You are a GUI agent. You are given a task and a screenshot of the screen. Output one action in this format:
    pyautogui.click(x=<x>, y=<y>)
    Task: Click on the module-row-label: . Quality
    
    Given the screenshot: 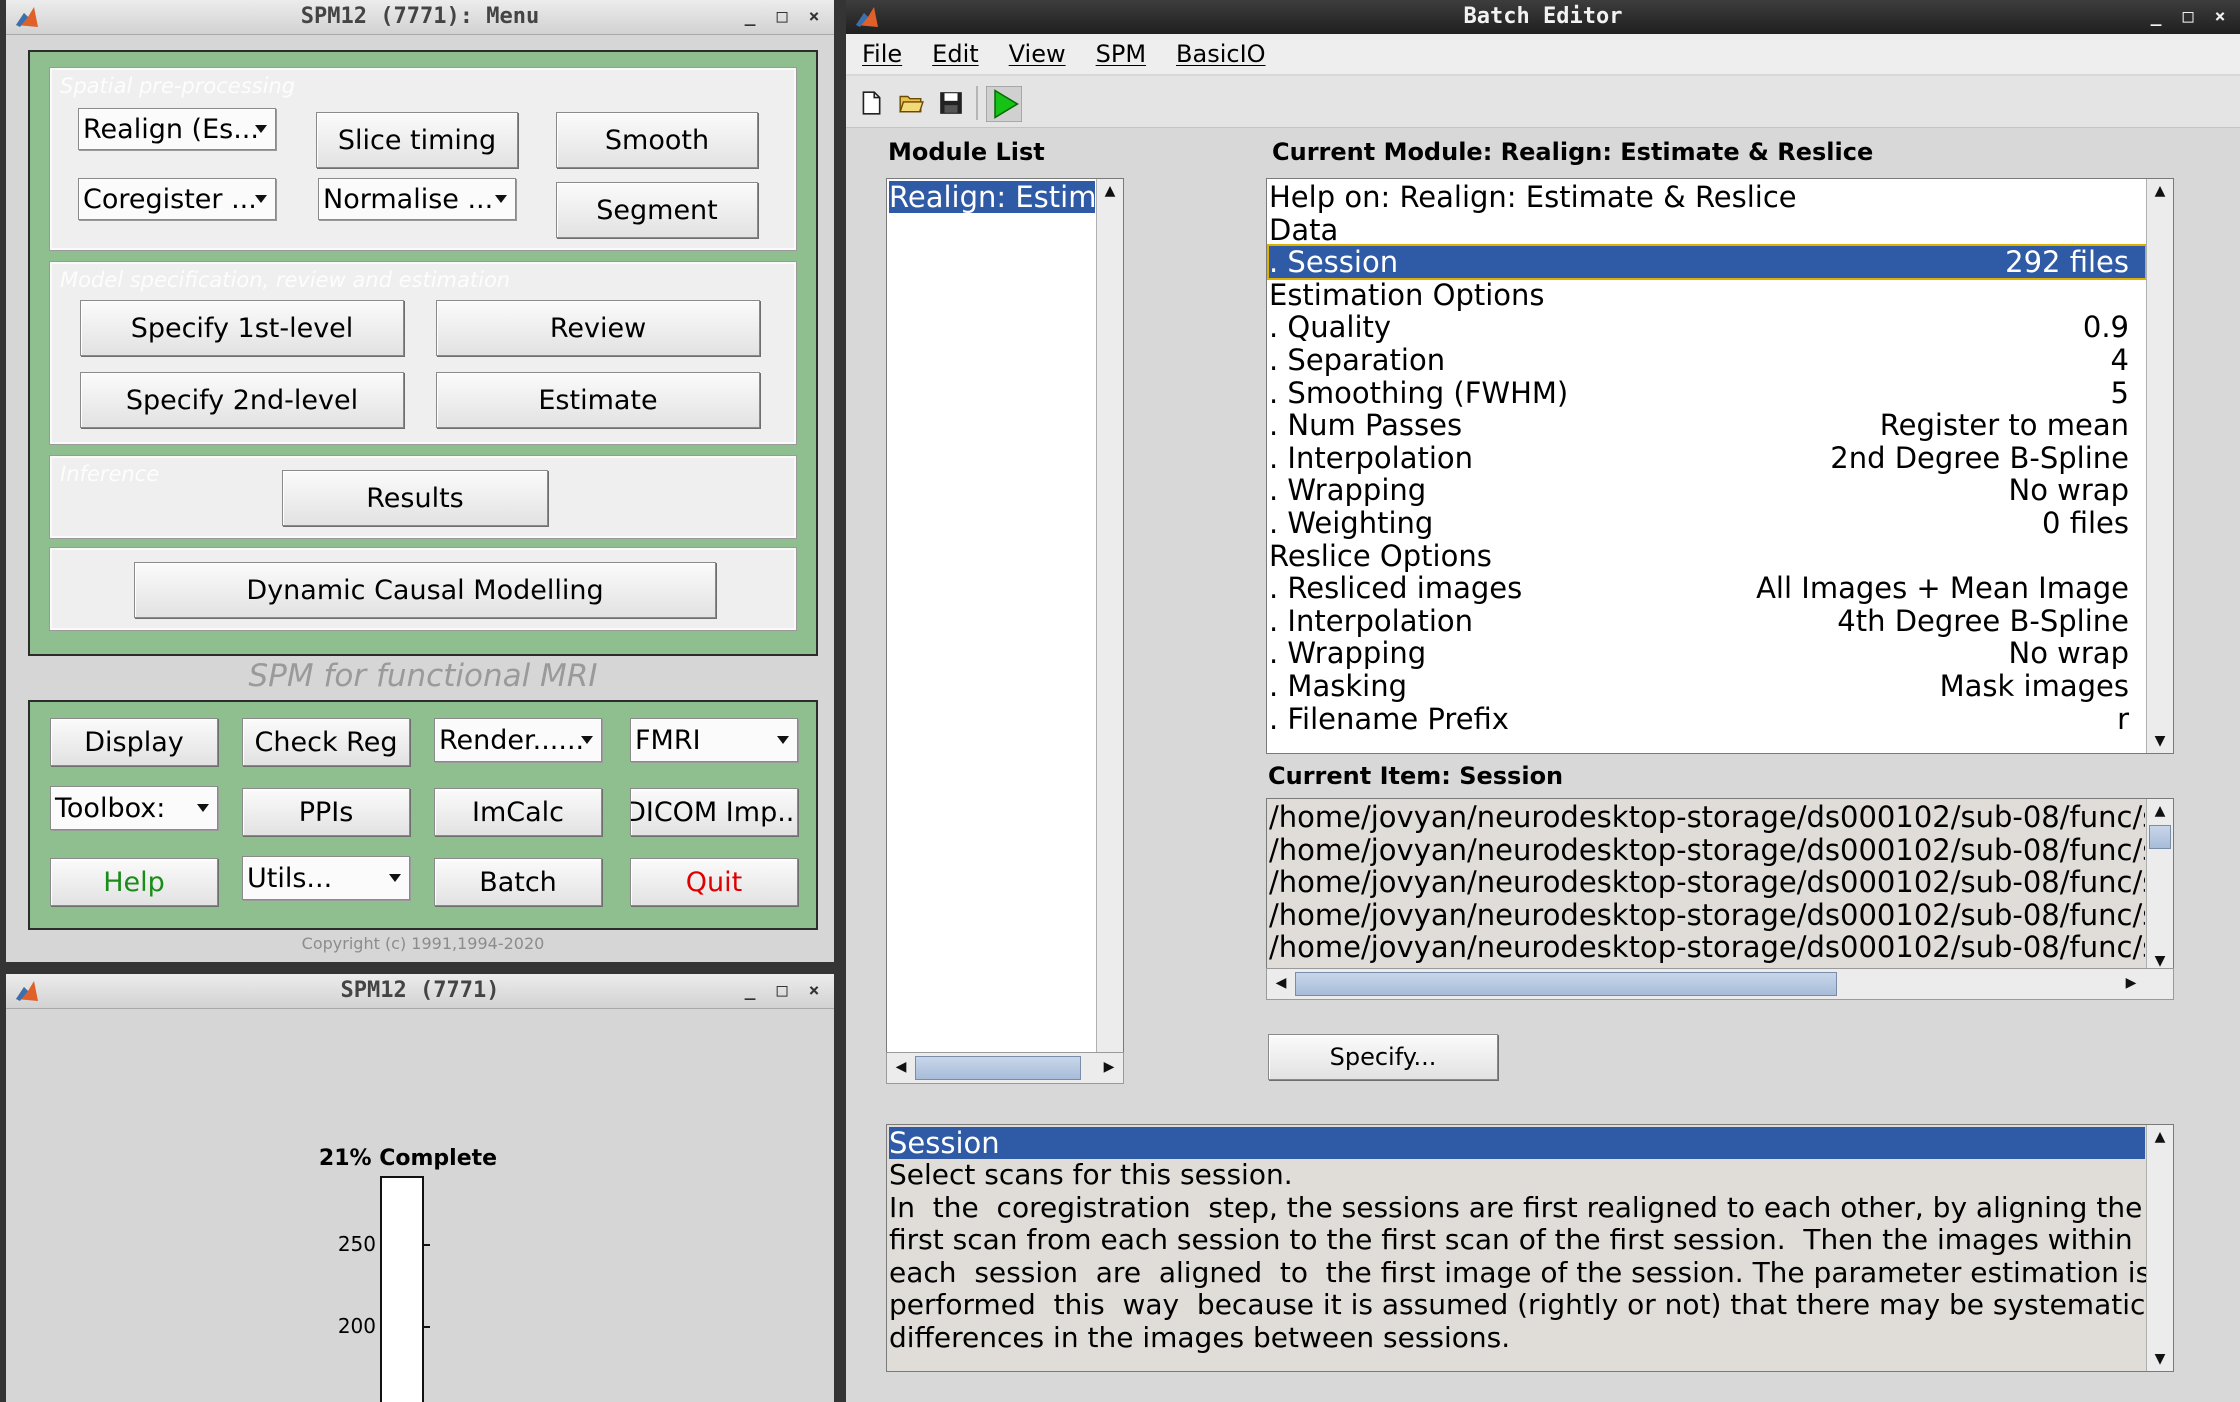 What is the action you would take?
    pyautogui.click(x=1330, y=327)
    